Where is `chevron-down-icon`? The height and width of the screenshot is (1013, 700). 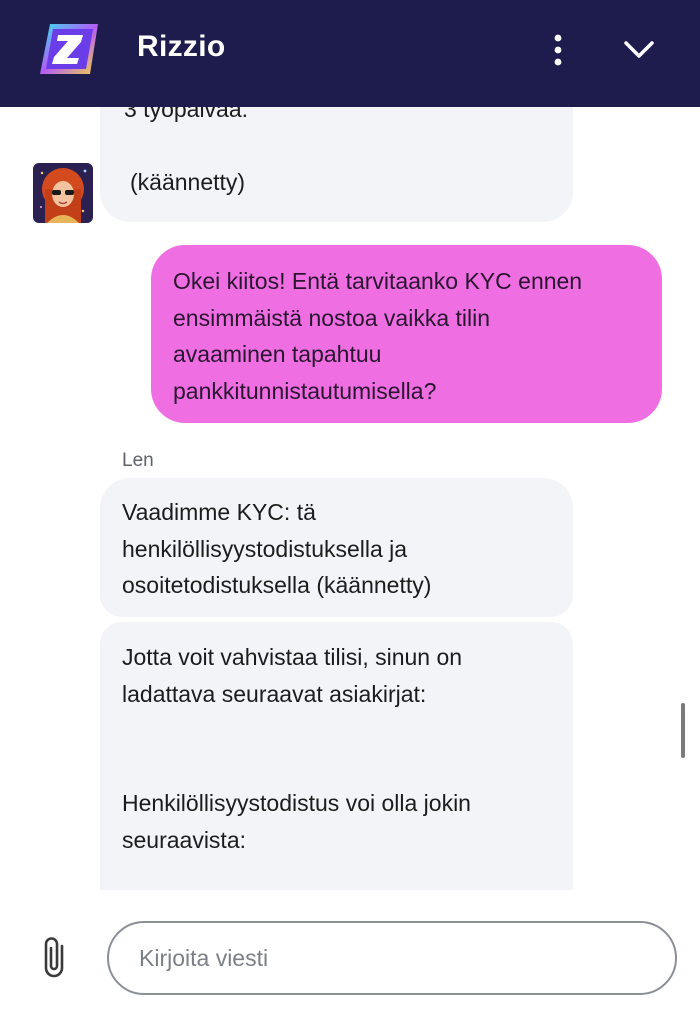 chevron-down-icon is located at coordinates (639, 50).